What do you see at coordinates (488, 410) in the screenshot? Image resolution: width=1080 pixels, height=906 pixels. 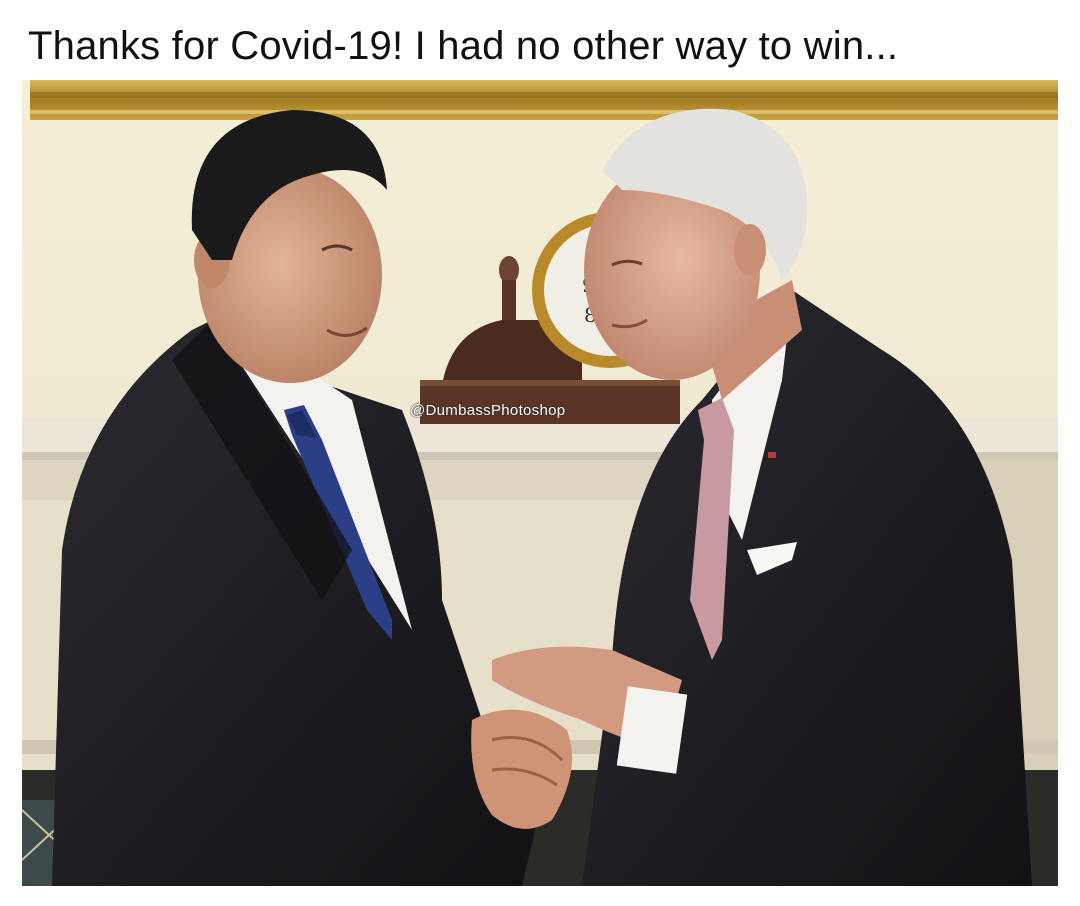 I see `watermark: @DumbassPhotoshop` at bounding box center [488, 410].